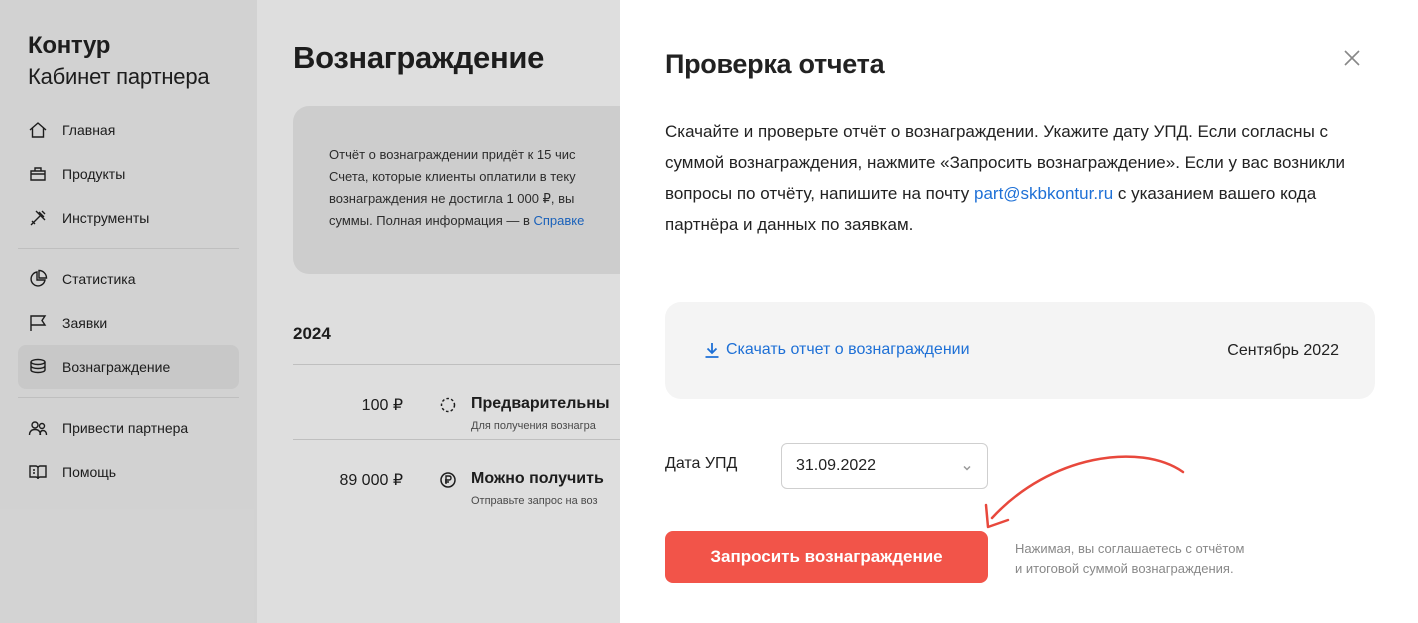 This screenshot has height=623, width=1418. I want to click on report-period: Сентябрь 2022, so click(1283, 350).